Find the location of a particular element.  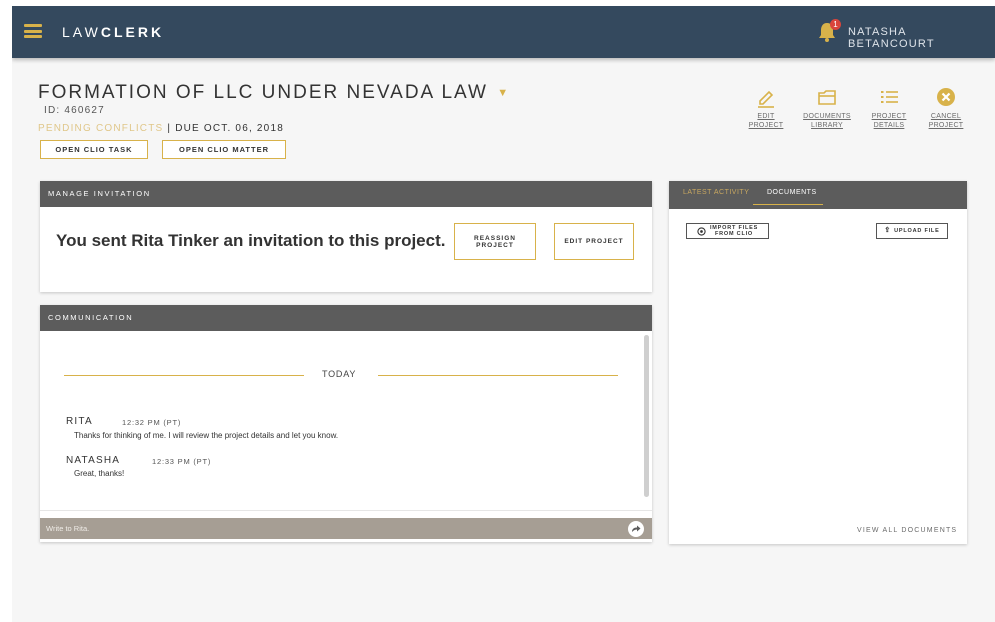

open-clio-matter-button: OPEN CLIO MATTER is located at coordinates (224, 149).